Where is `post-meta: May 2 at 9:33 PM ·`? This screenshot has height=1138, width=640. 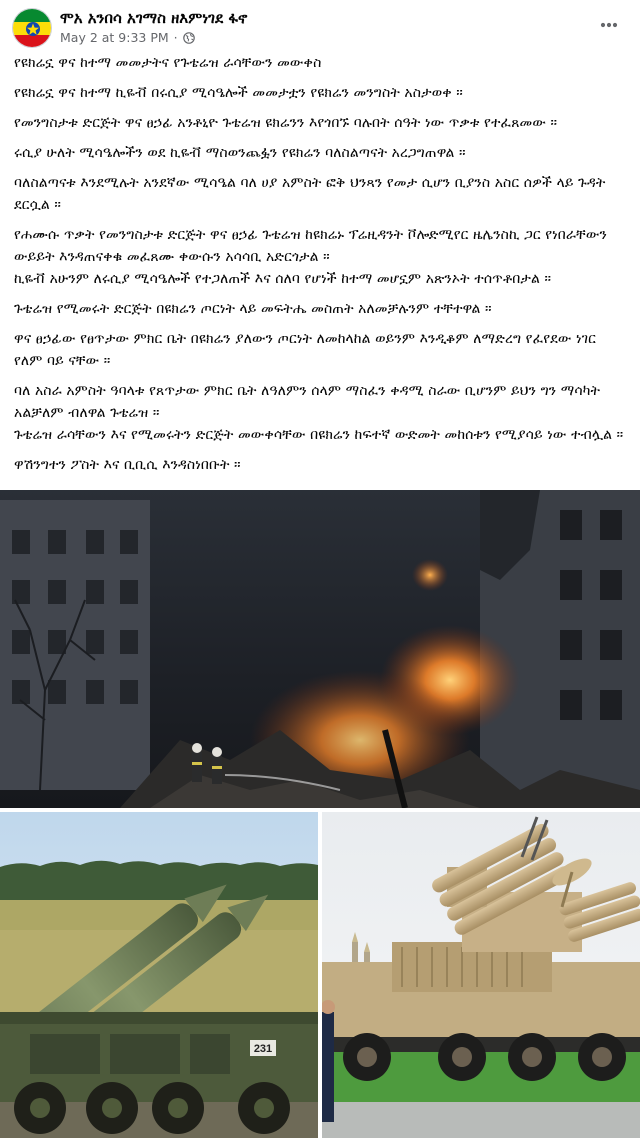
post-meta: May 2 at 9:33 PM · is located at coordinates (127, 37).